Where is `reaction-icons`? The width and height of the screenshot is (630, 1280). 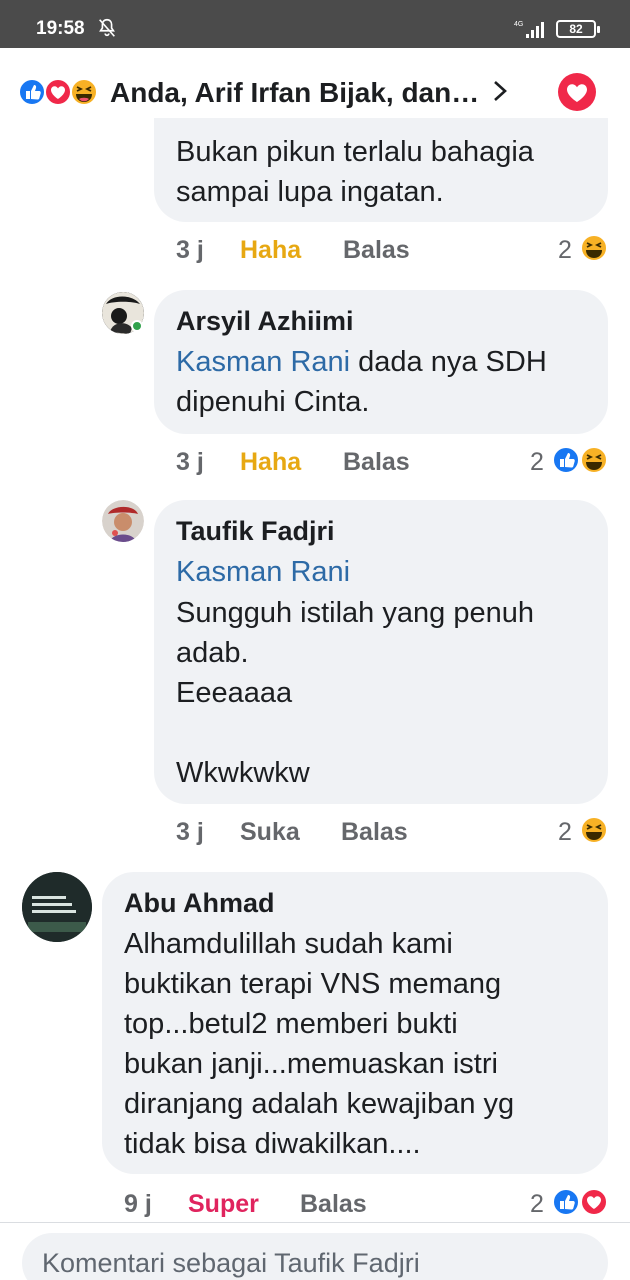 reaction-icons is located at coordinates (58, 92).